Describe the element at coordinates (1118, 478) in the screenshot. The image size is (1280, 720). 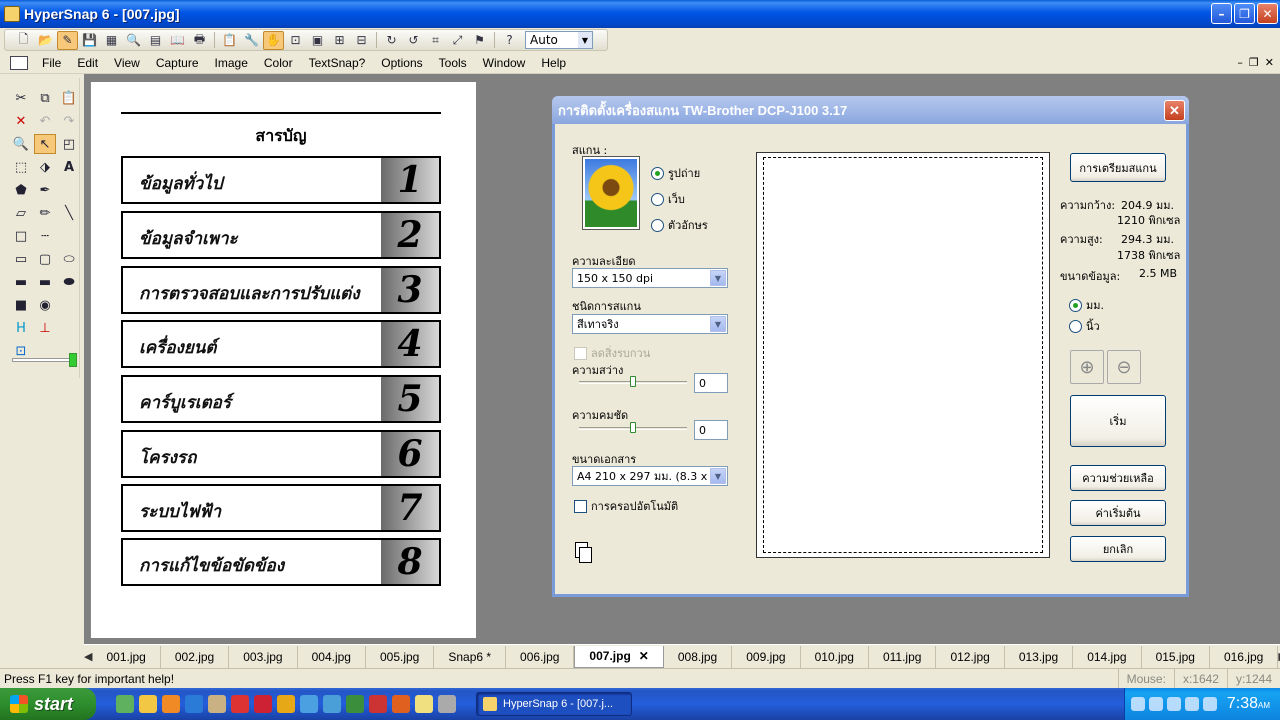
I see `help-button: ความช่วยเหลือ` at that location.